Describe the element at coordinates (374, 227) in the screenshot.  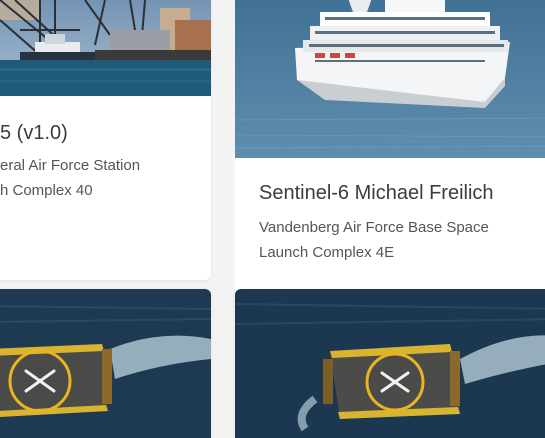
I see `launch-site-line: Vandenberg Air Force Base Space` at that location.